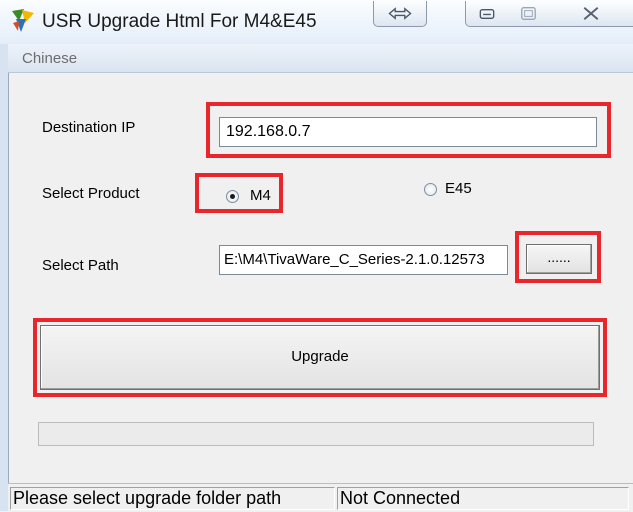  I want to click on e45-radio-label: E45, so click(458, 188).